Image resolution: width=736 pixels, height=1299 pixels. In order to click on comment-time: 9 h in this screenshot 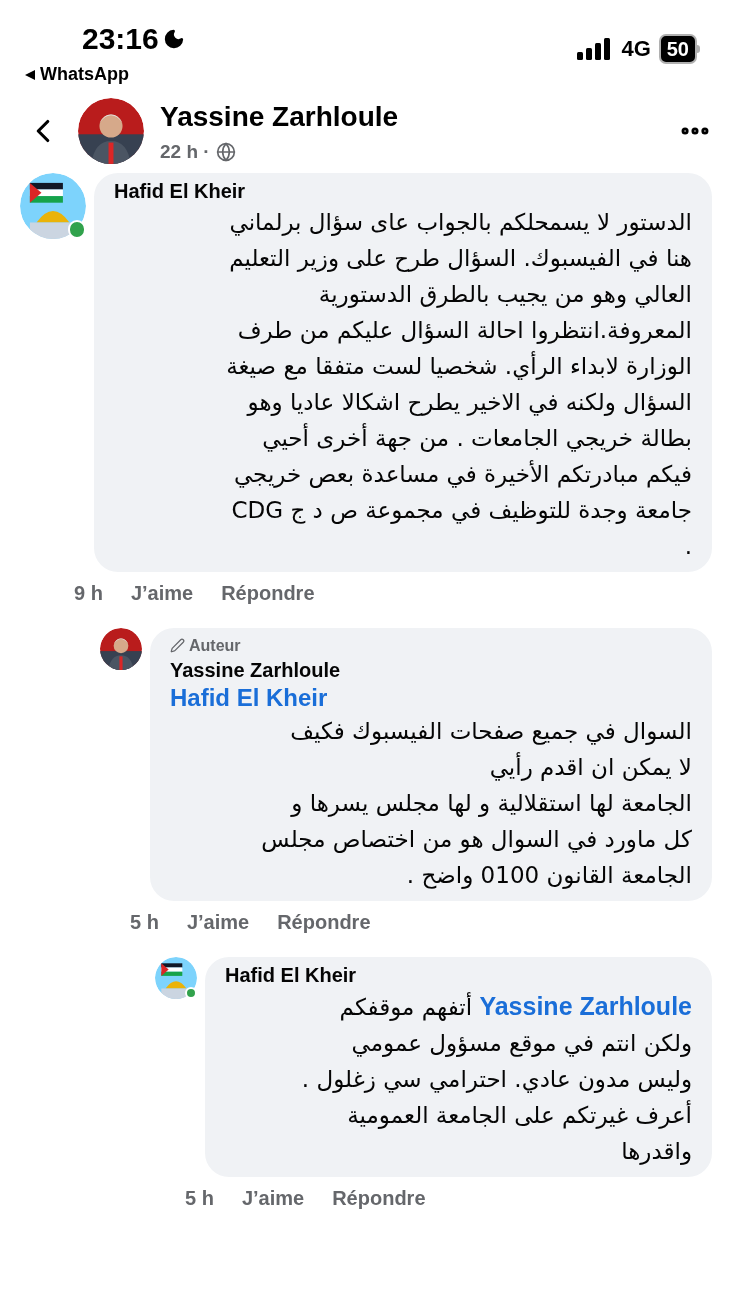, I will do `click(88, 593)`.